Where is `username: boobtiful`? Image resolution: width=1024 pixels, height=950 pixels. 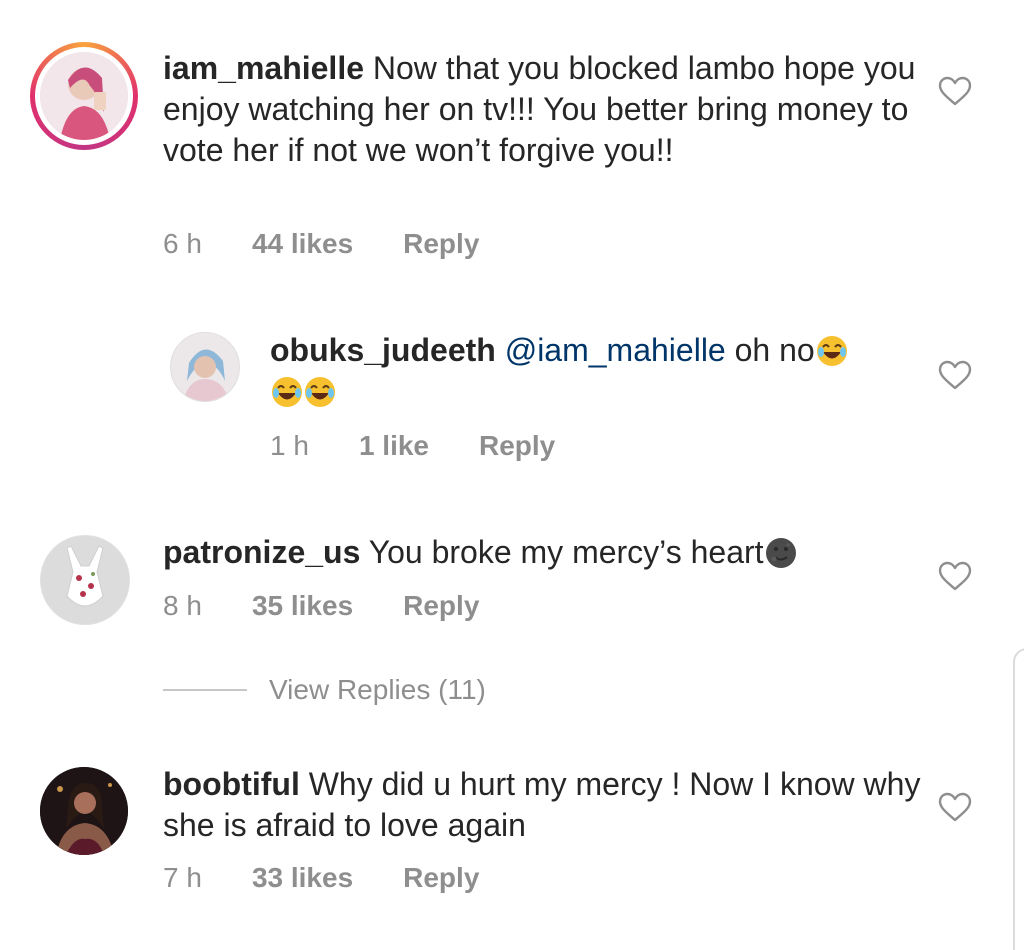 username: boobtiful is located at coordinates (231, 784).